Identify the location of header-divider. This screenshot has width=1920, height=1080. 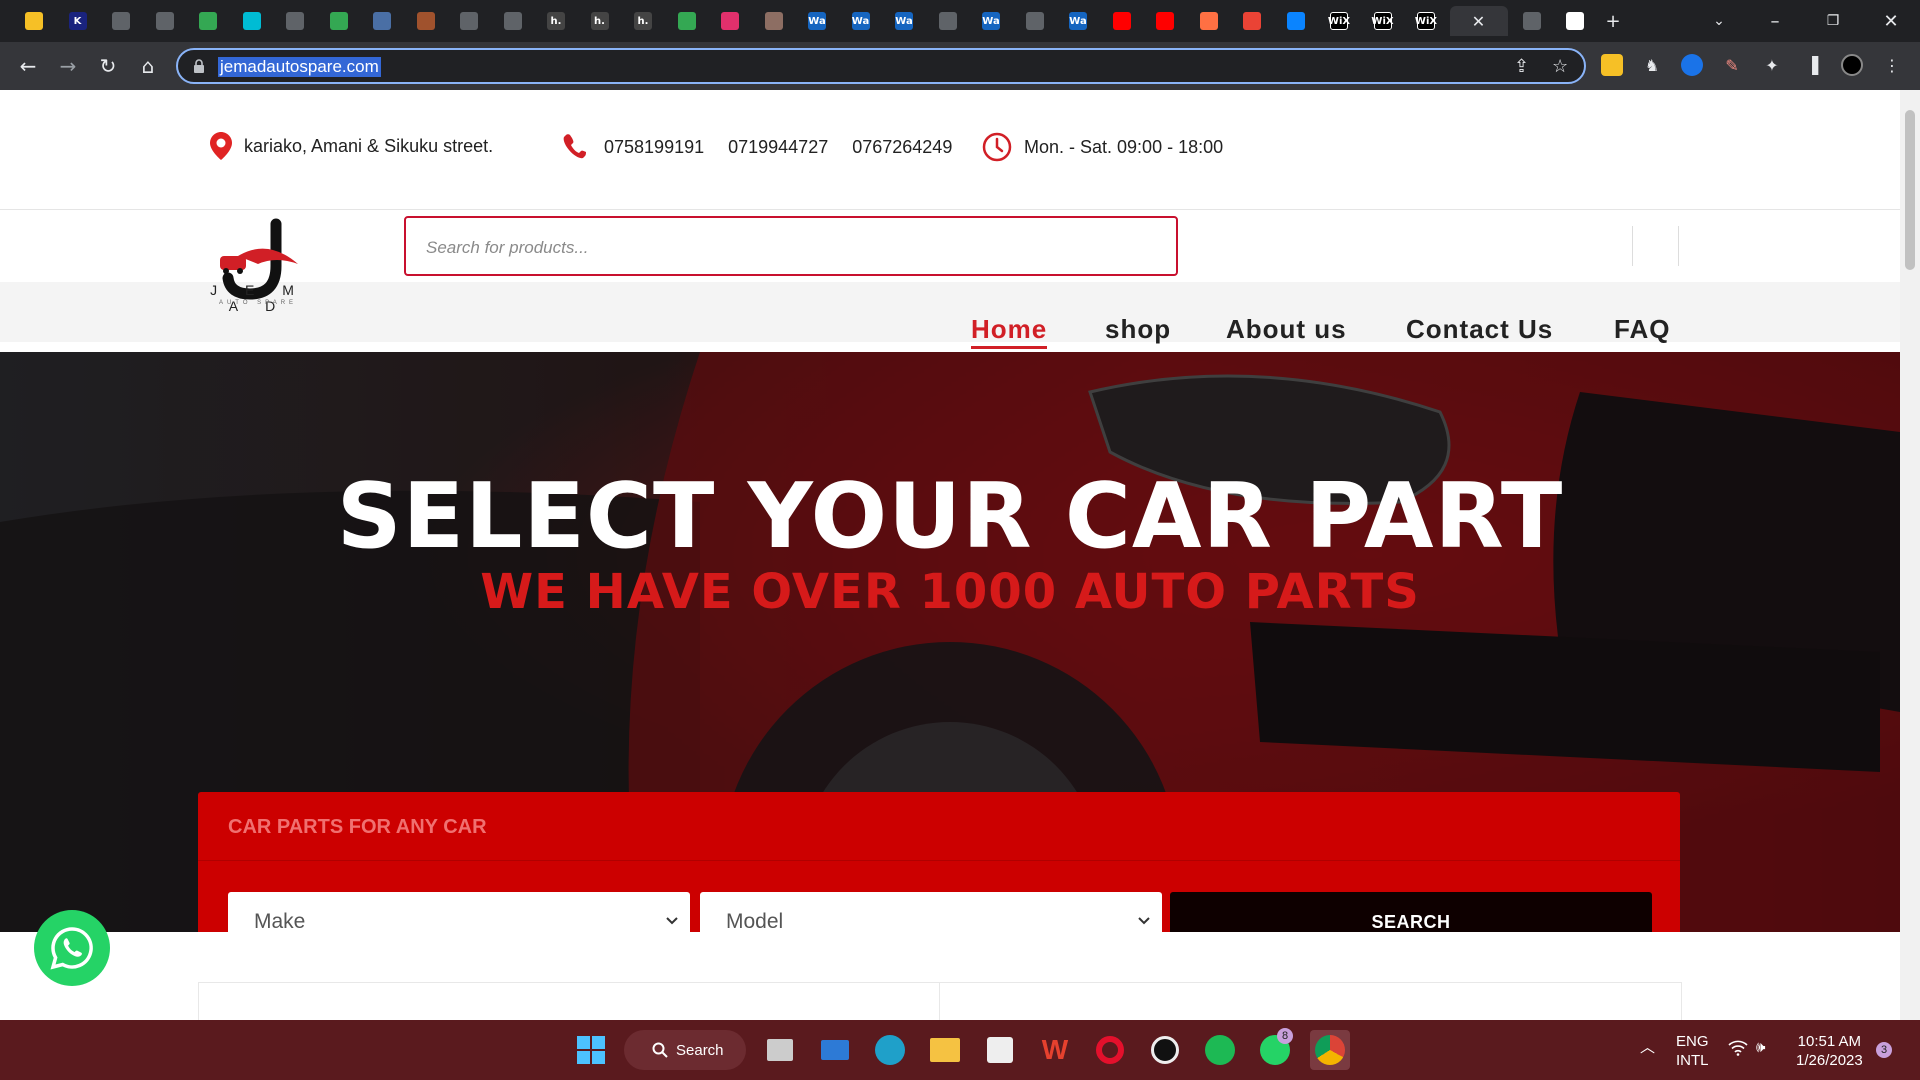
(1678, 246).